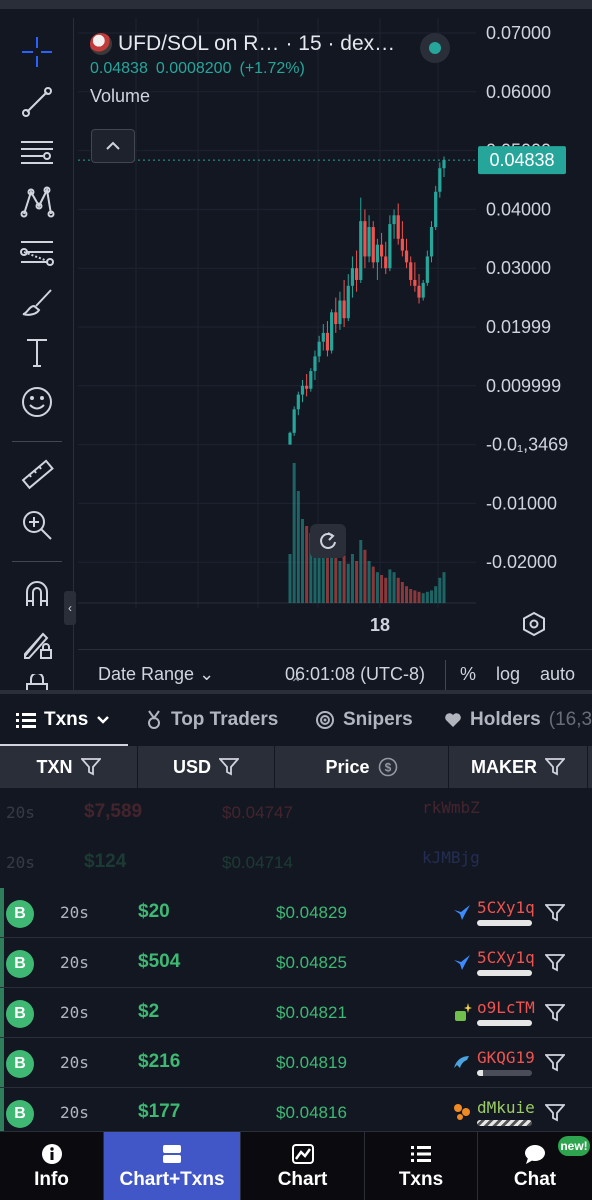  What do you see at coordinates (52, 1166) in the screenshot?
I see `nav-info: Info` at bounding box center [52, 1166].